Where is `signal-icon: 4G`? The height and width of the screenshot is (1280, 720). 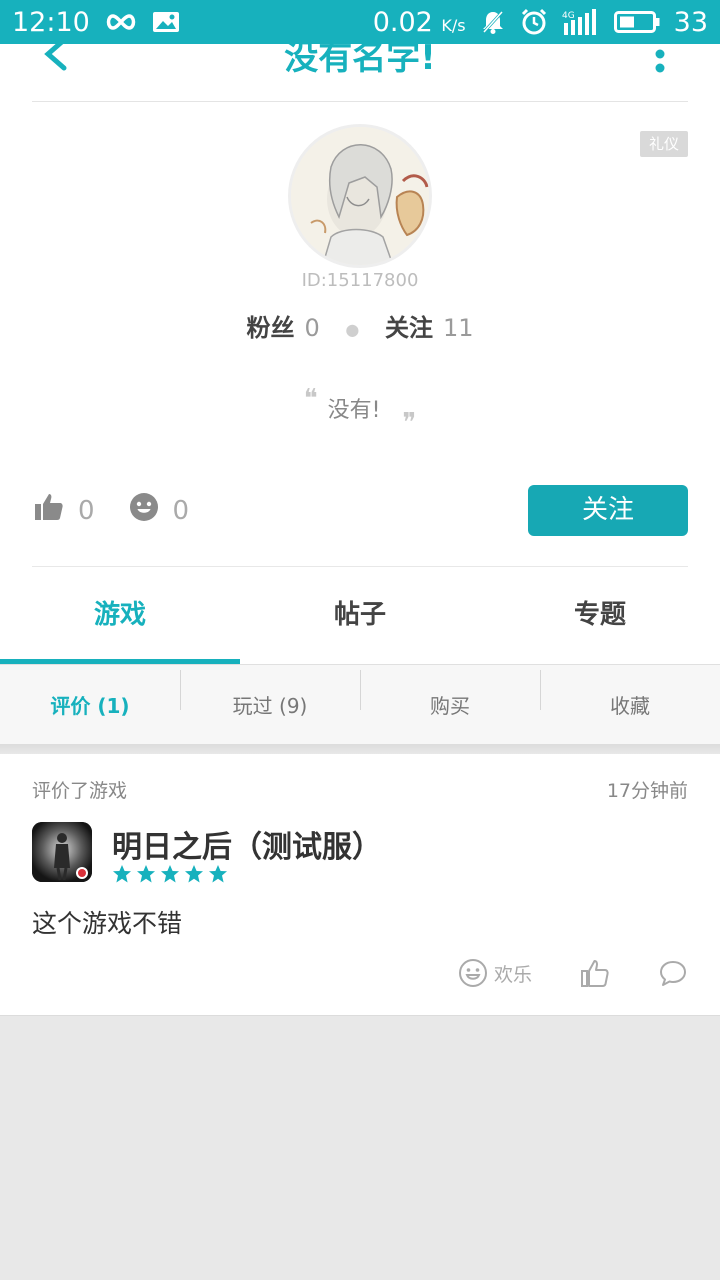
signal-icon: 4G is located at coordinates (581, 22).